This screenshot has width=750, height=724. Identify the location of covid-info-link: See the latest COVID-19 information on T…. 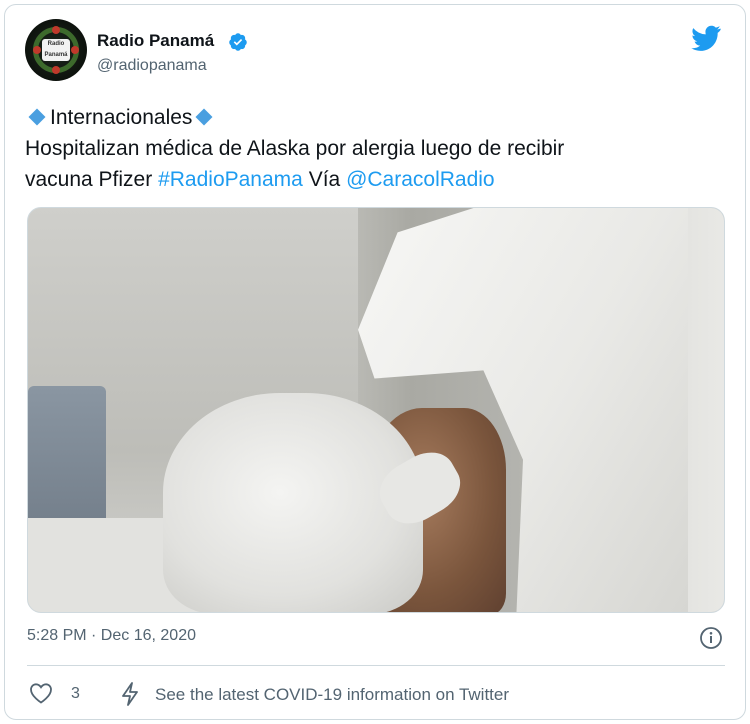
(332, 695).